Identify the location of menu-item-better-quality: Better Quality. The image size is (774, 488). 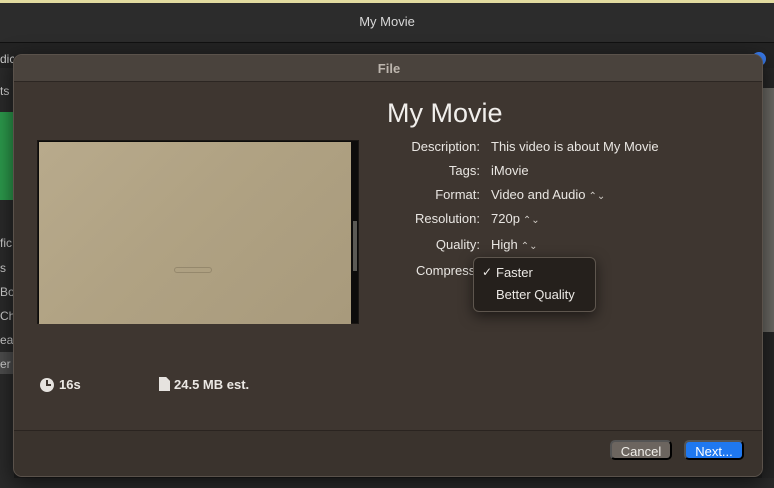
(534, 295).